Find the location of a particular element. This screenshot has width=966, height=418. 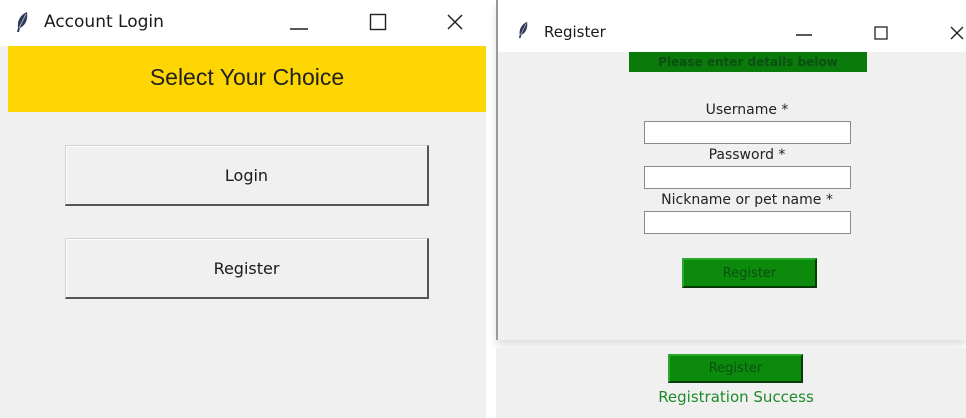

register-submit-button: Register is located at coordinates (749, 273).